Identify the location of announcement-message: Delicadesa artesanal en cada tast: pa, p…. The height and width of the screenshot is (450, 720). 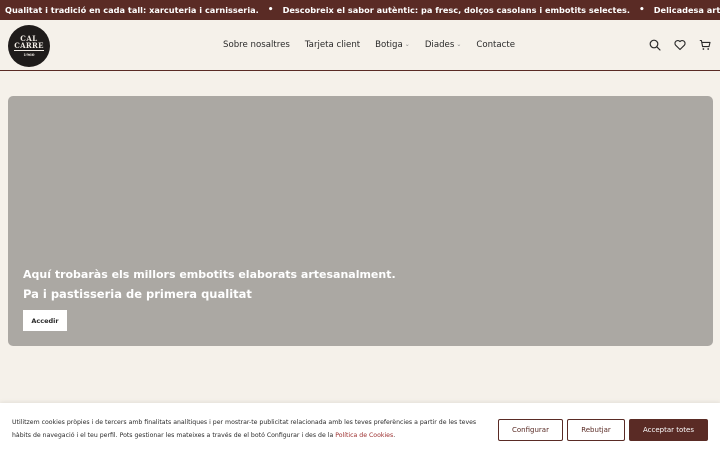
(686, 10).